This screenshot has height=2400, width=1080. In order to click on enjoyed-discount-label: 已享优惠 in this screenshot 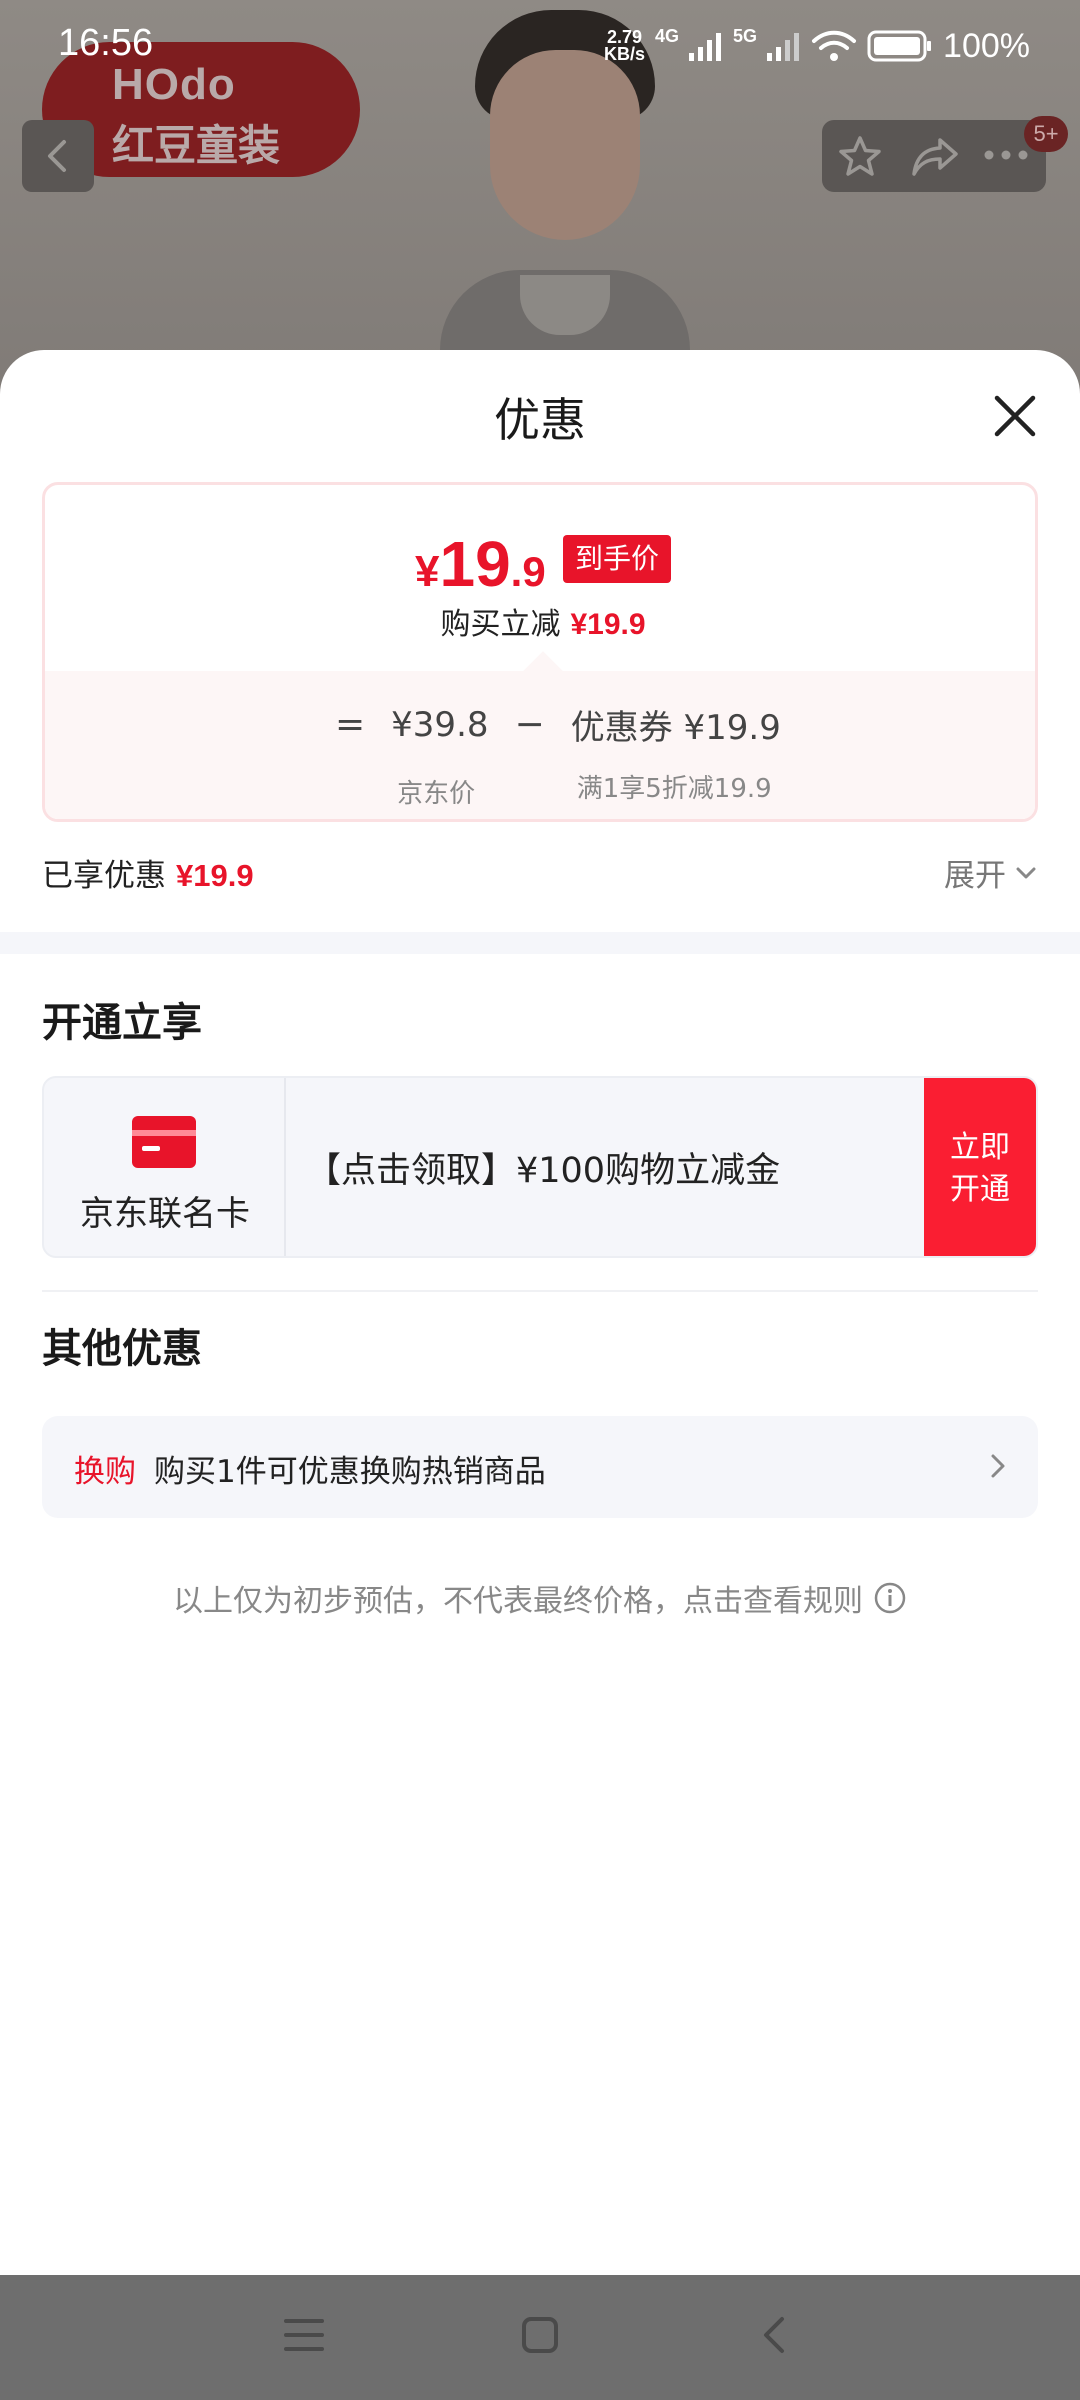, I will do `click(104, 876)`.